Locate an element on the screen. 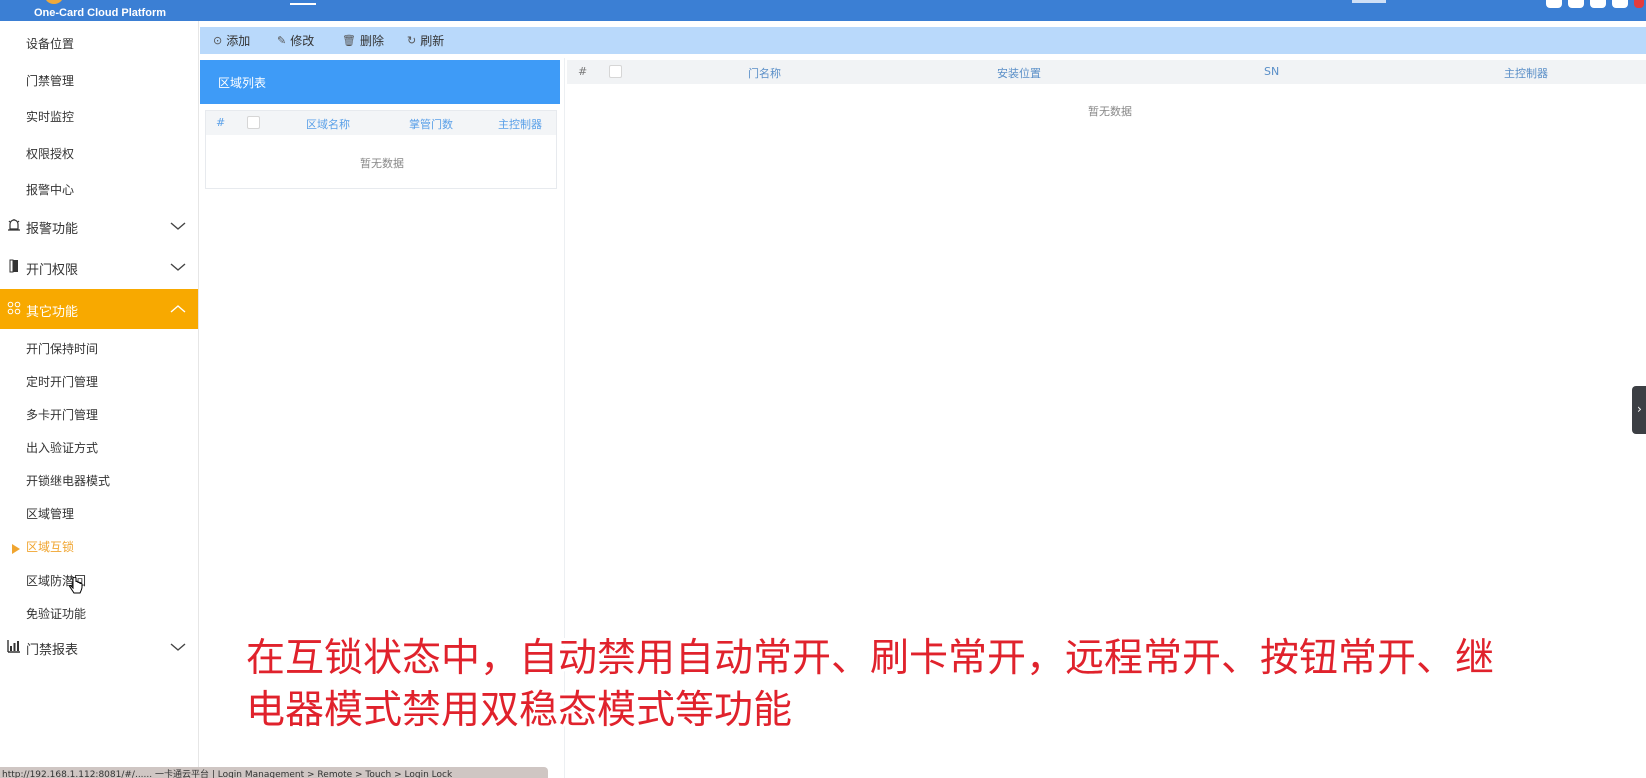 The image size is (1646, 778). area-table: # 区域名称 掌管门数 主控制器 暂无数据 is located at coordinates (381, 149).